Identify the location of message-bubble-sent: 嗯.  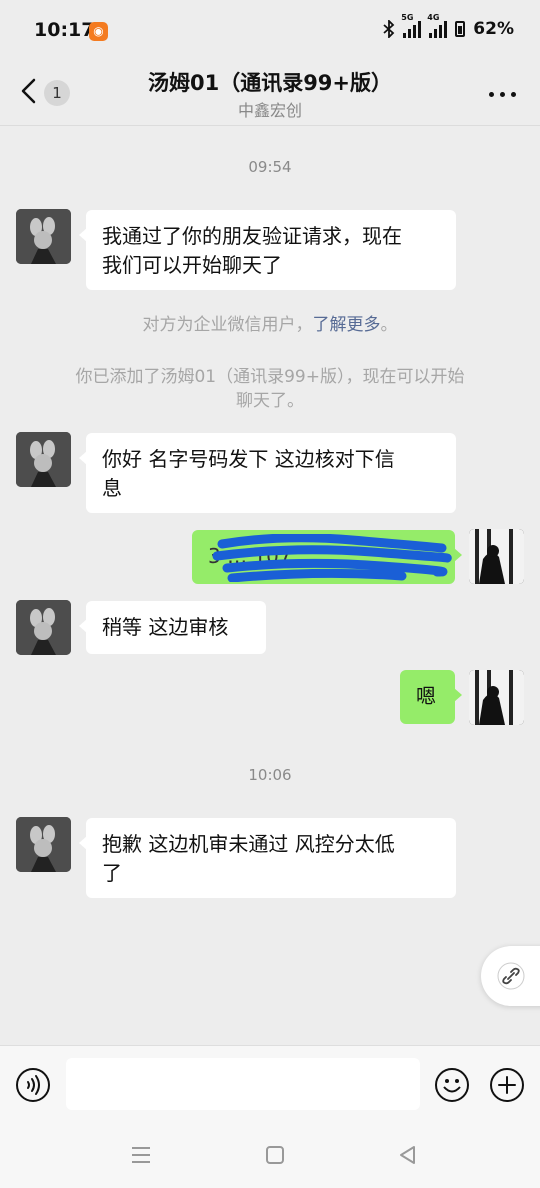
(431, 697).